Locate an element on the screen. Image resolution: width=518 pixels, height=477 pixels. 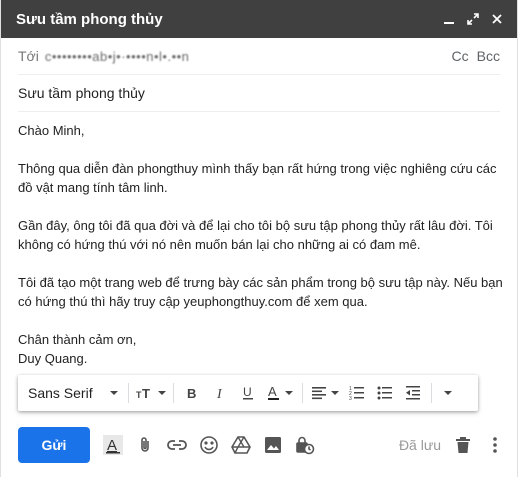
emoji-icon is located at coordinates (209, 445).